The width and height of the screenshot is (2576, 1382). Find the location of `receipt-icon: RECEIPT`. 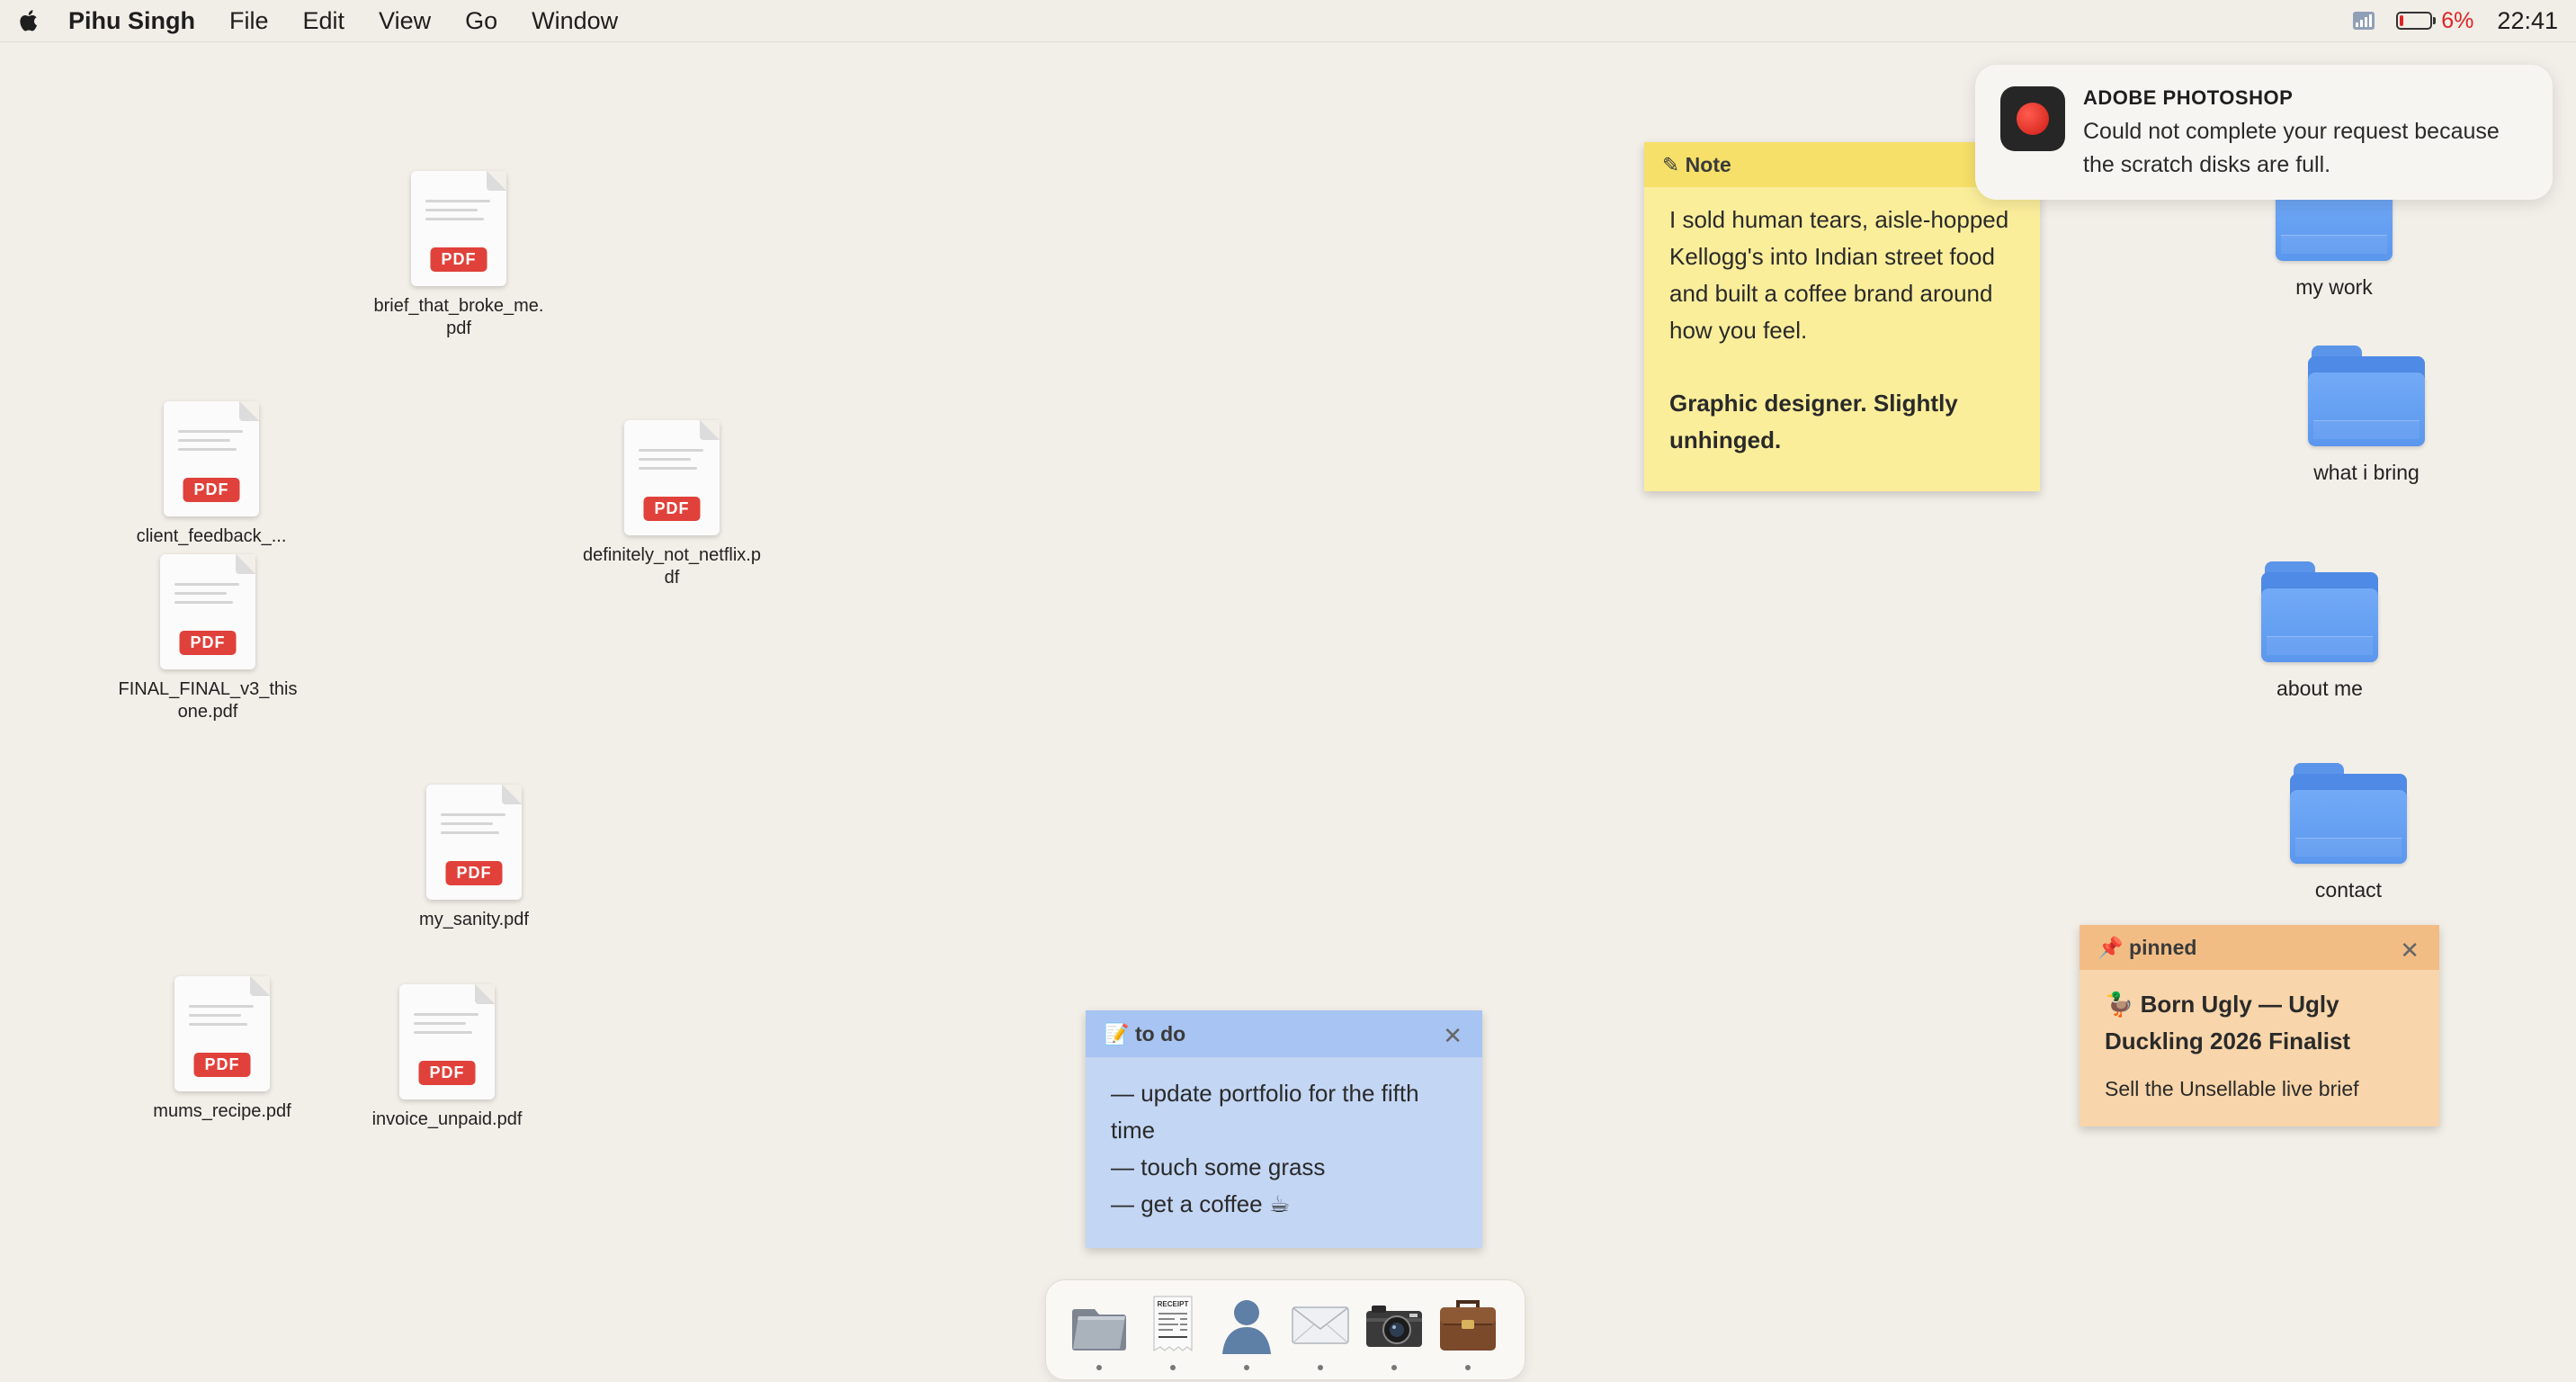

receipt-icon: RECEIPT is located at coordinates (1173, 1324).